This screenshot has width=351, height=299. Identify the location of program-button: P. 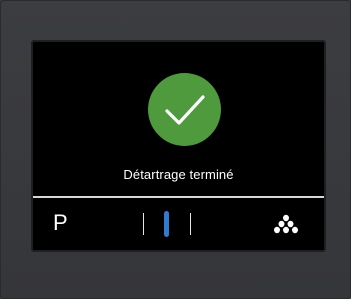
(60, 223).